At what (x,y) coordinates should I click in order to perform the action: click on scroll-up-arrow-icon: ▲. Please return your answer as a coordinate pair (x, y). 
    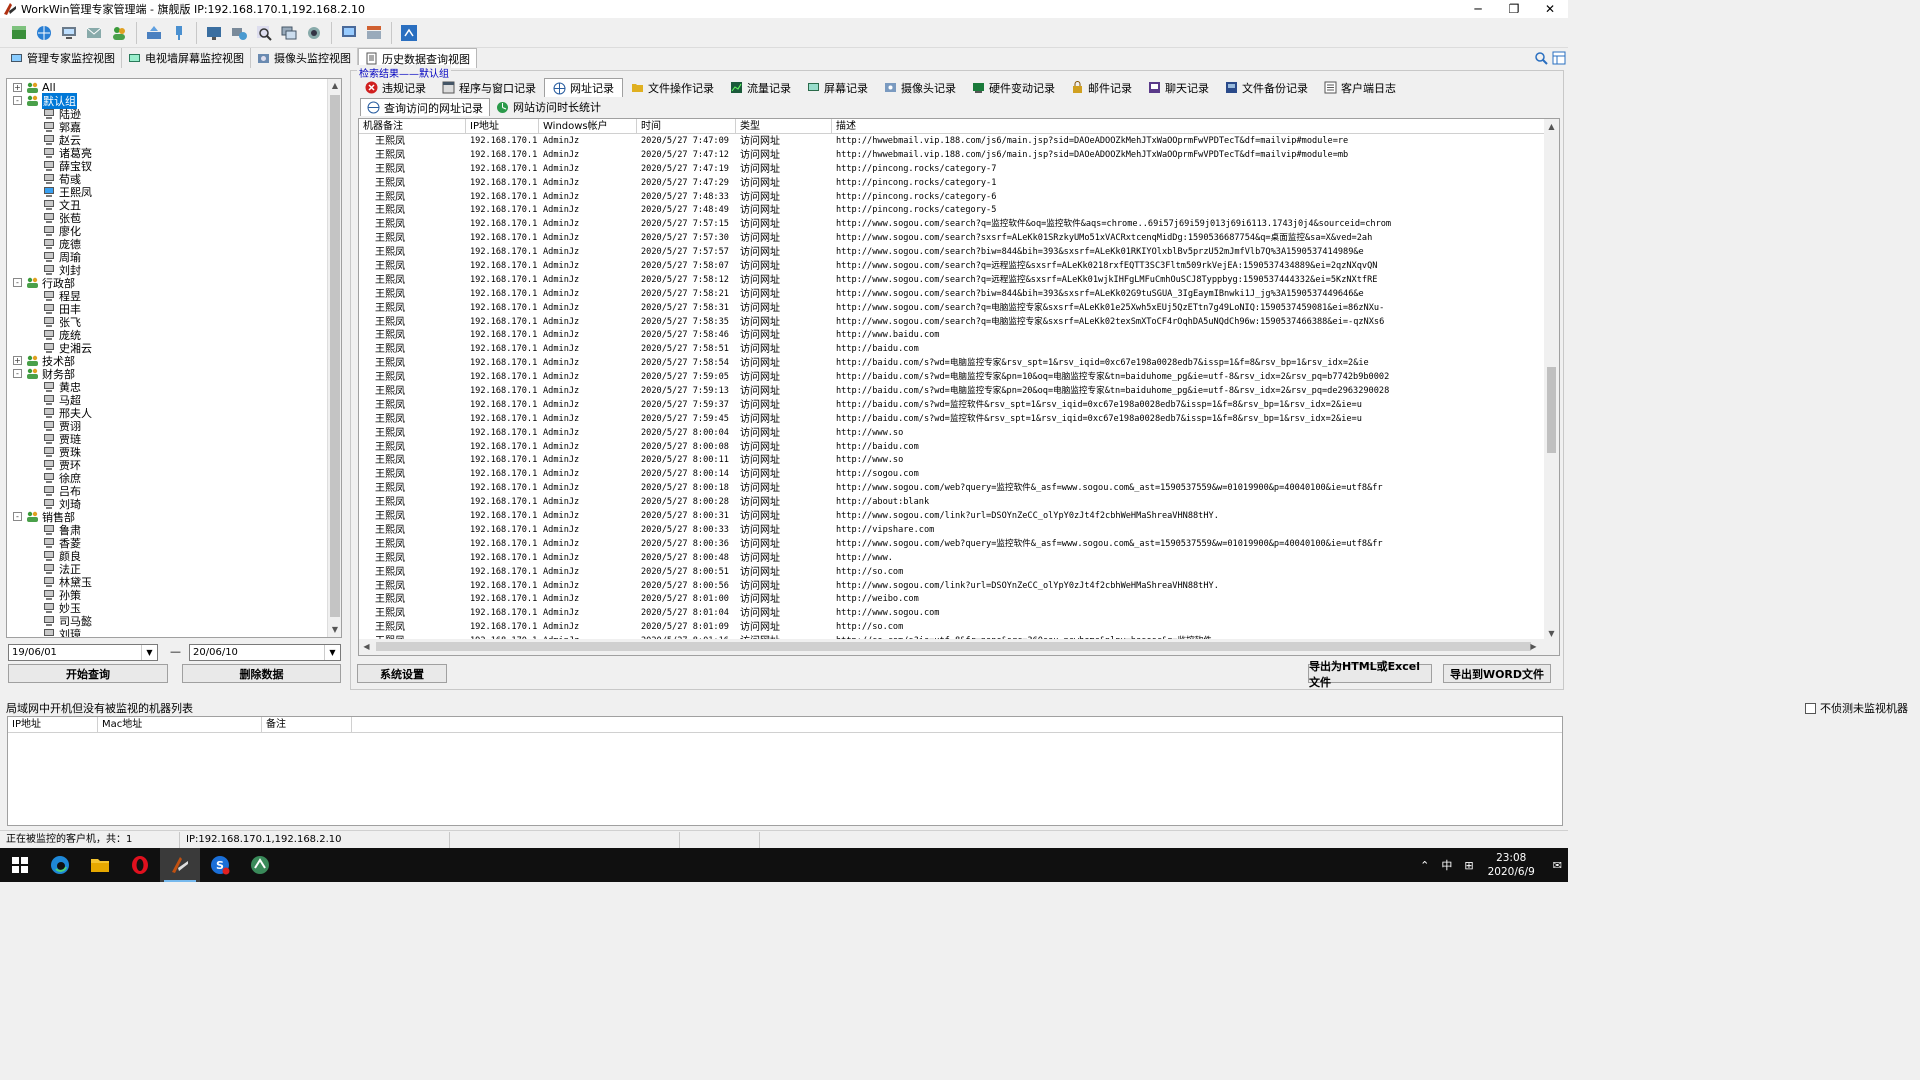
    Looking at the image, I should click on (334, 86).